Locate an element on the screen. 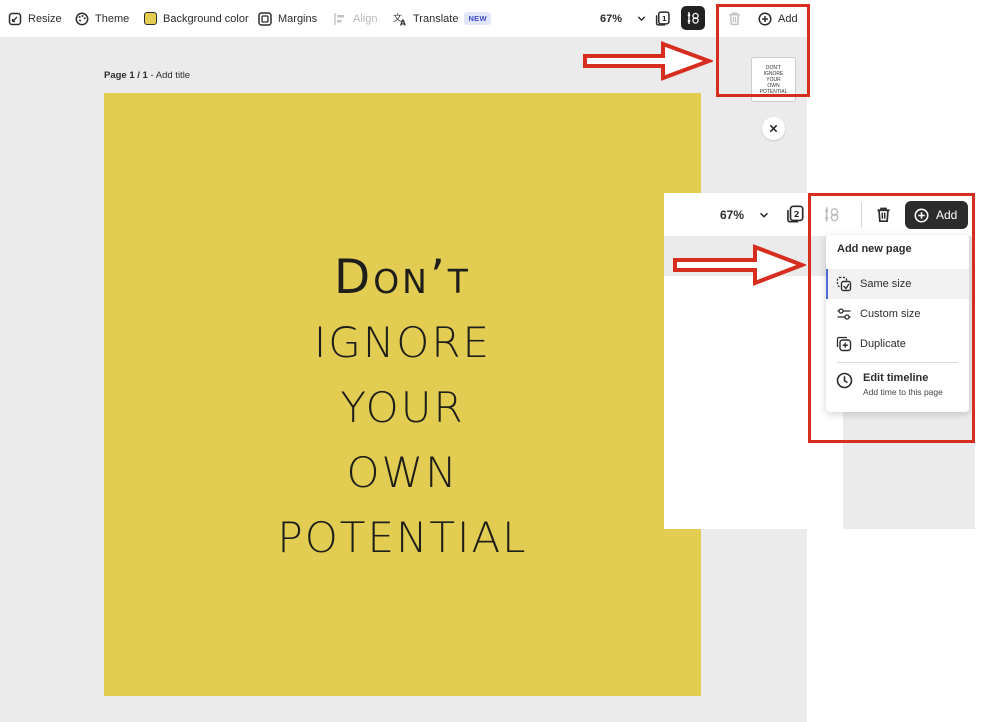 Image resolution: width=983 pixels, height=722 pixels. poster-line: ignore is located at coordinates (402, 342).